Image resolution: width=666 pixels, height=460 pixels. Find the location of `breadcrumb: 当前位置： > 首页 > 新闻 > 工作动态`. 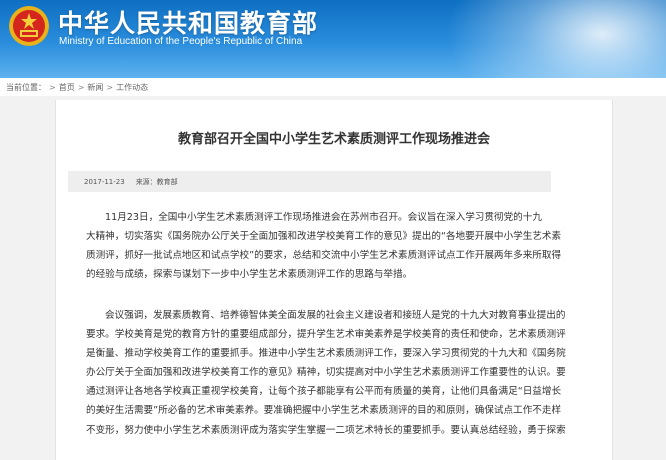

breadcrumb: 当前位置： > 首页 > 新闻 > 工作动态 is located at coordinates (333, 87).